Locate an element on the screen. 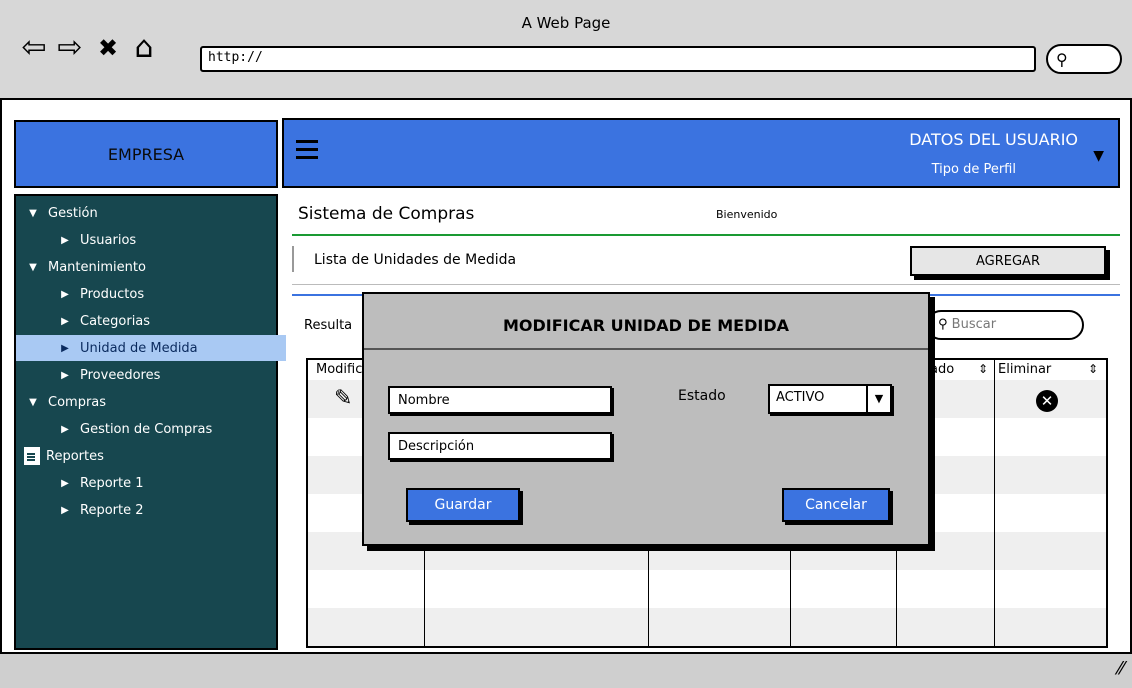  nombre-field: Nombre is located at coordinates (500, 400).